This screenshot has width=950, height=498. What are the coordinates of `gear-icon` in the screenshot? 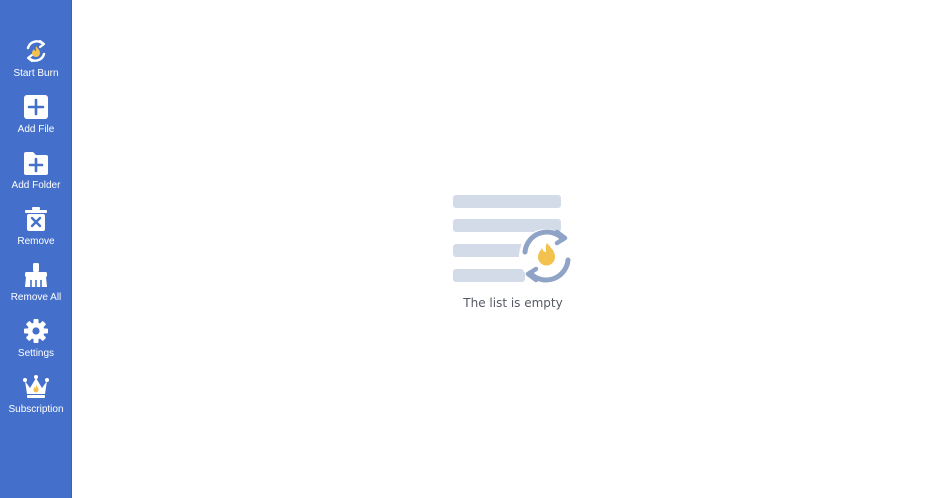 It's located at (36, 331).